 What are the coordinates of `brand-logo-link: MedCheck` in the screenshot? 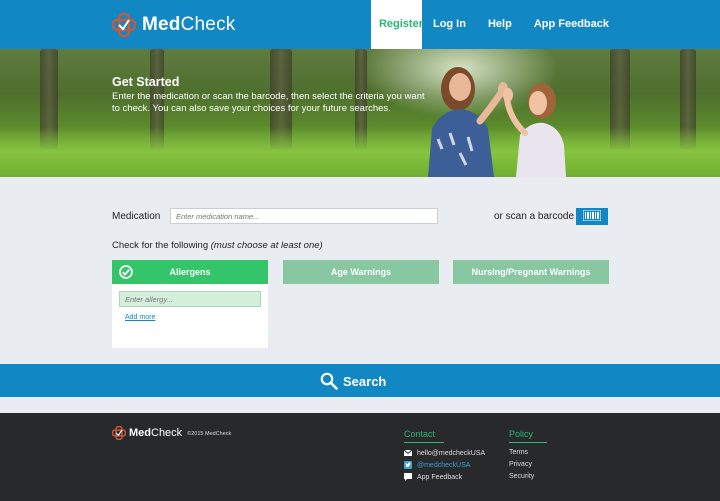 It's located at (173, 25).